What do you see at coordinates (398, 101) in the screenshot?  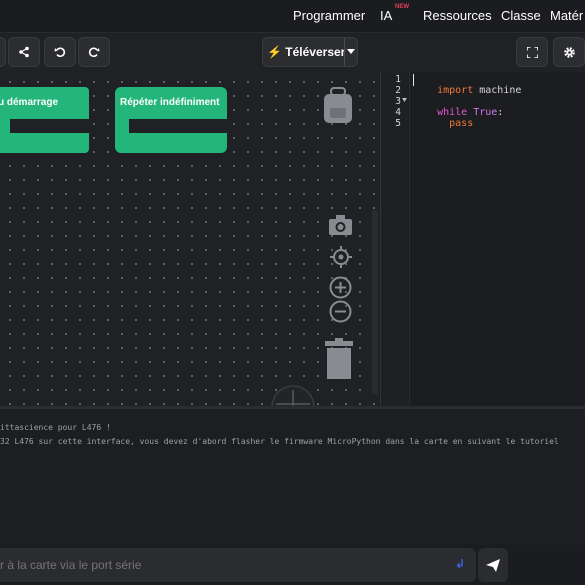 I see `line-number: 3` at bounding box center [398, 101].